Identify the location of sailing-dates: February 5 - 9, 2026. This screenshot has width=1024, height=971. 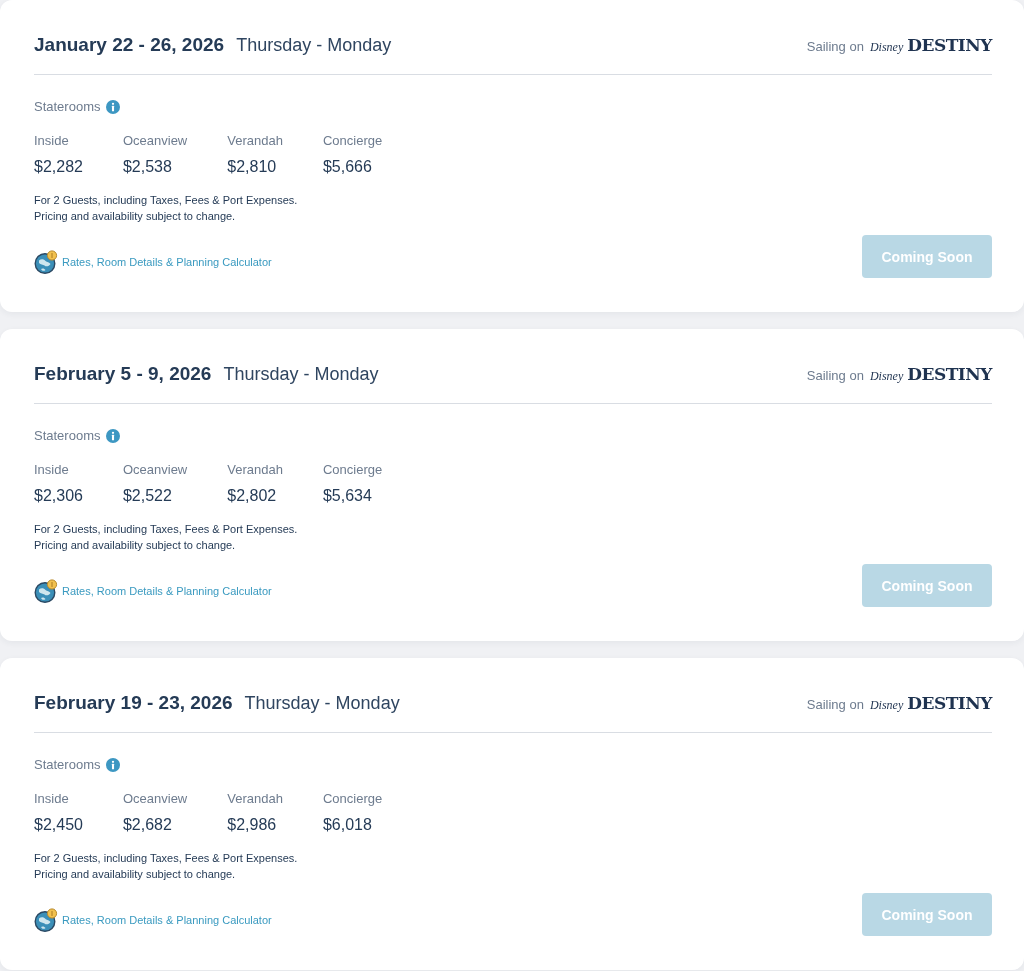
(123, 374).